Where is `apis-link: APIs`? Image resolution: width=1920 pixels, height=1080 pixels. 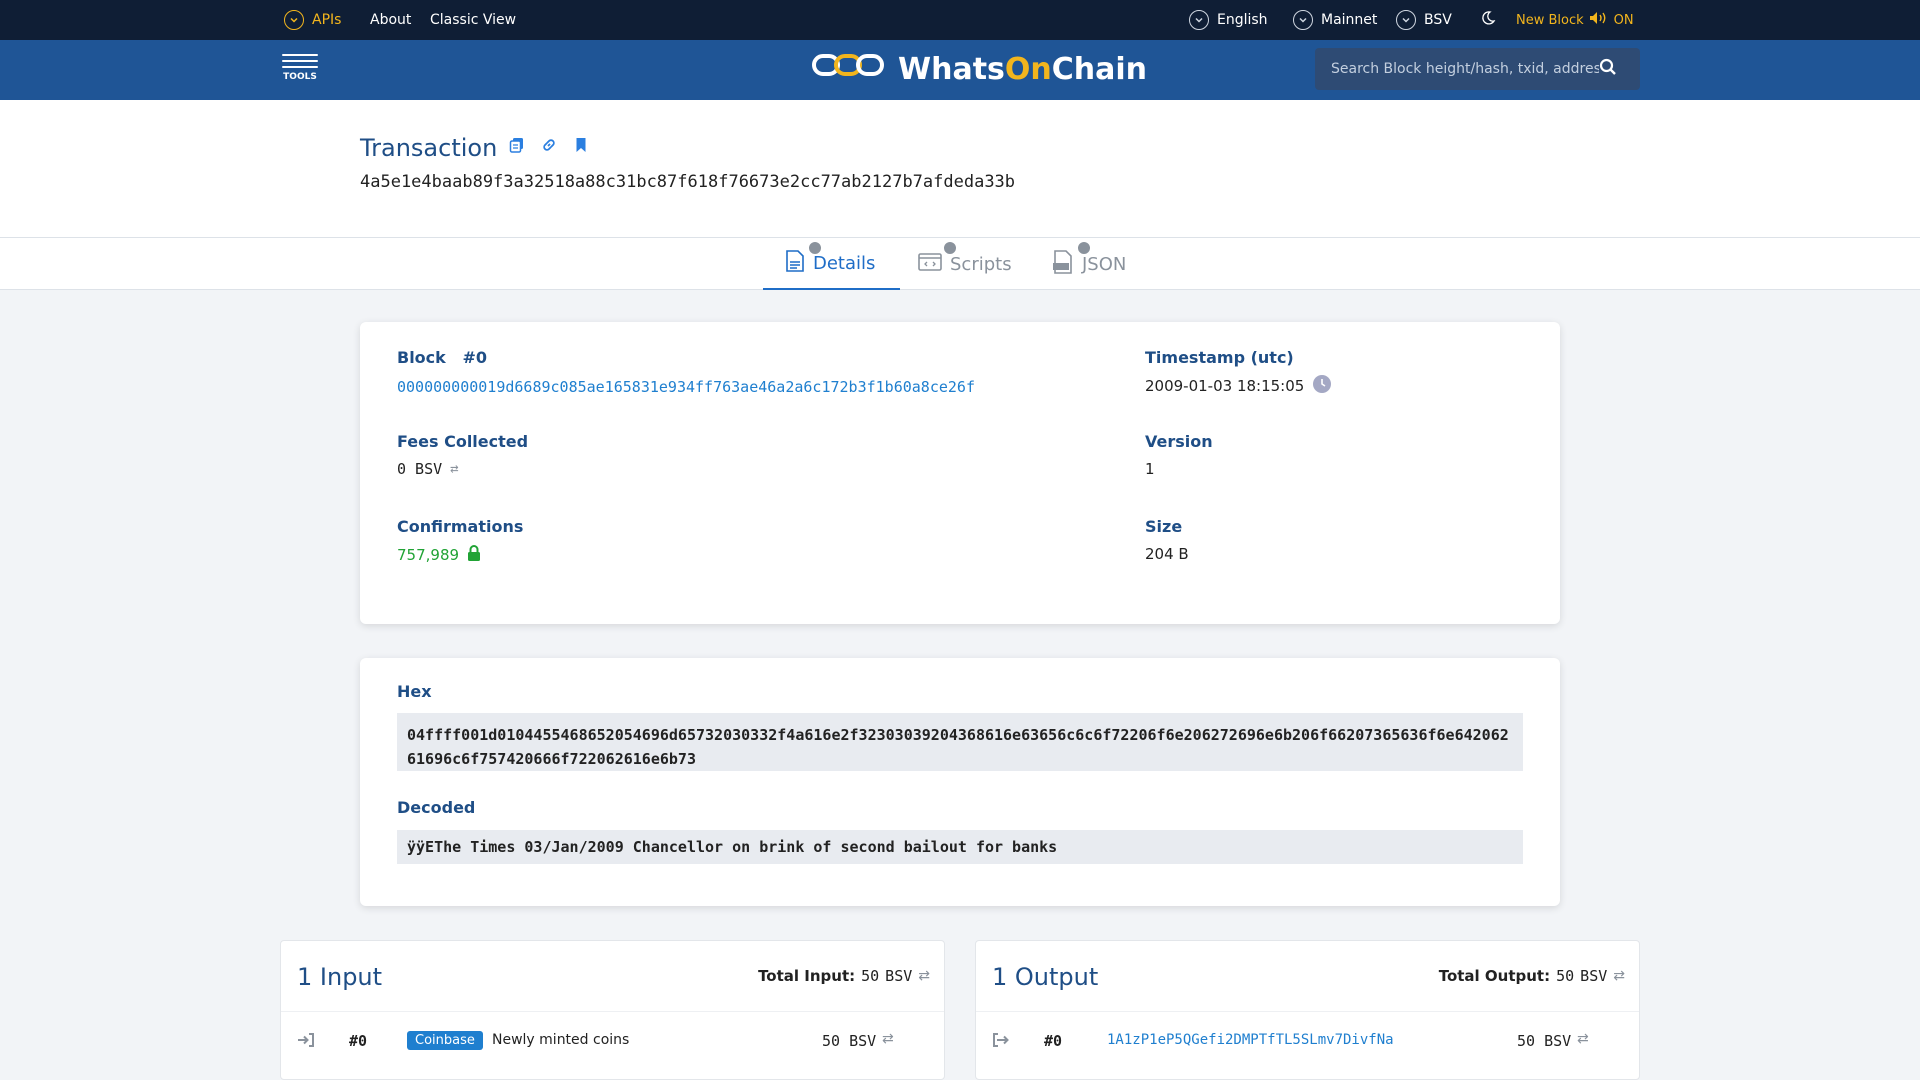
apis-link: APIs is located at coordinates (312, 20).